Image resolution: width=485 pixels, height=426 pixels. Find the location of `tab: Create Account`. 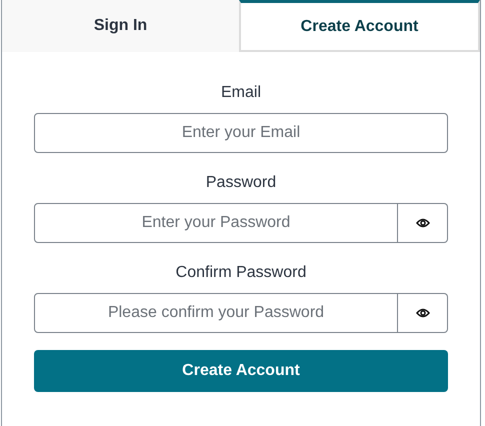

tab: Create Account is located at coordinates (359, 26).